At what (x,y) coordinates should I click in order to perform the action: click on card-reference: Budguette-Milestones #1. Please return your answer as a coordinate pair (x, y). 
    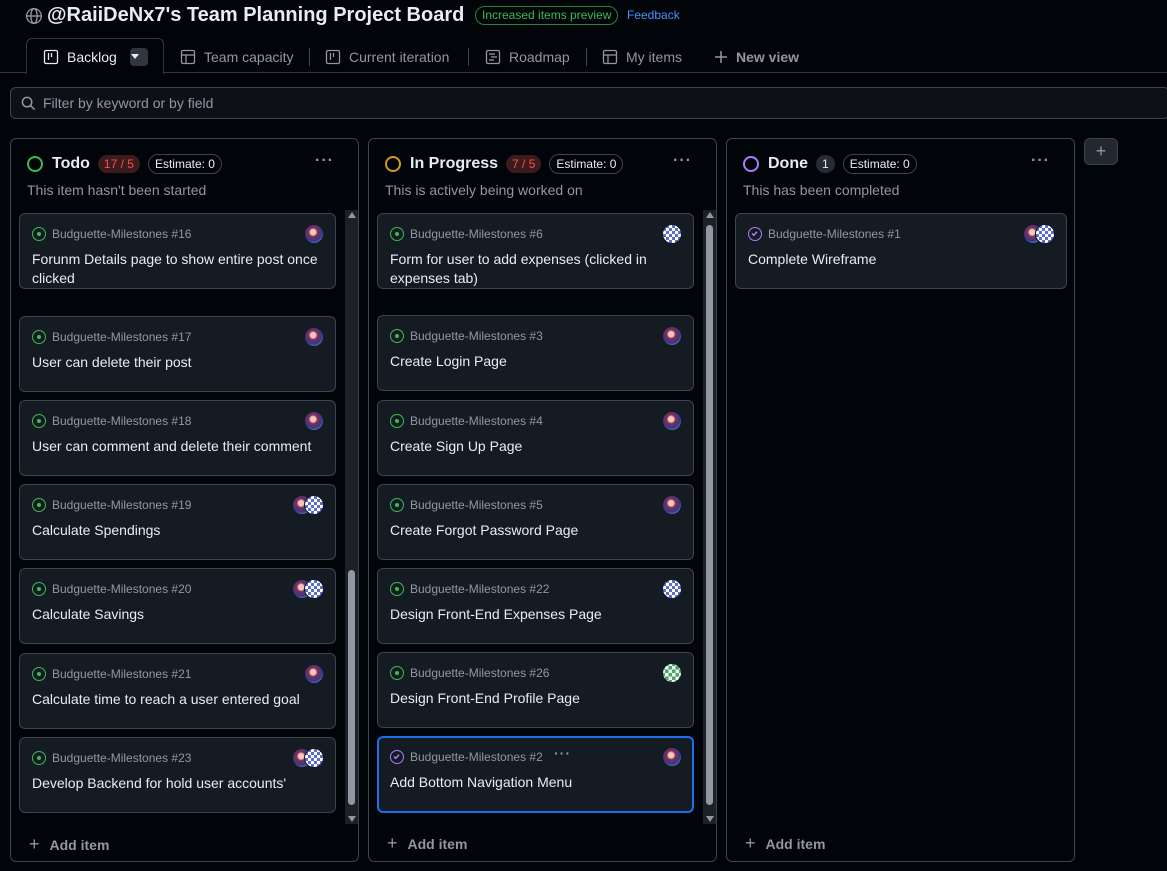
    Looking at the image, I should click on (834, 234).